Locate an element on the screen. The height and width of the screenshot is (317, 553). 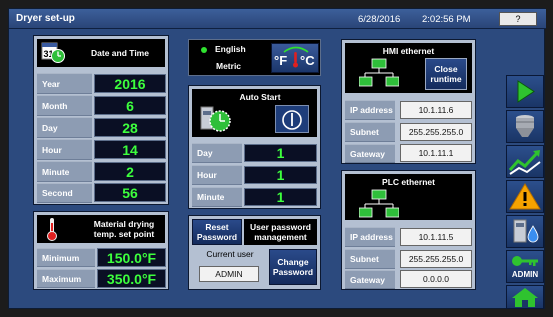
minute-label: Minute is located at coordinates (64, 171).